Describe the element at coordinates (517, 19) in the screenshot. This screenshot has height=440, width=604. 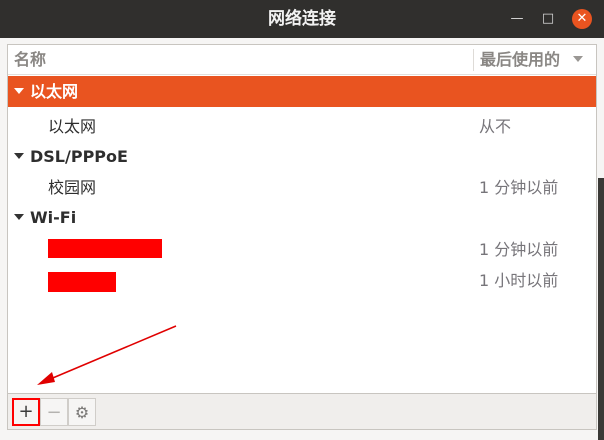
I see `minimize-icon: —` at that location.